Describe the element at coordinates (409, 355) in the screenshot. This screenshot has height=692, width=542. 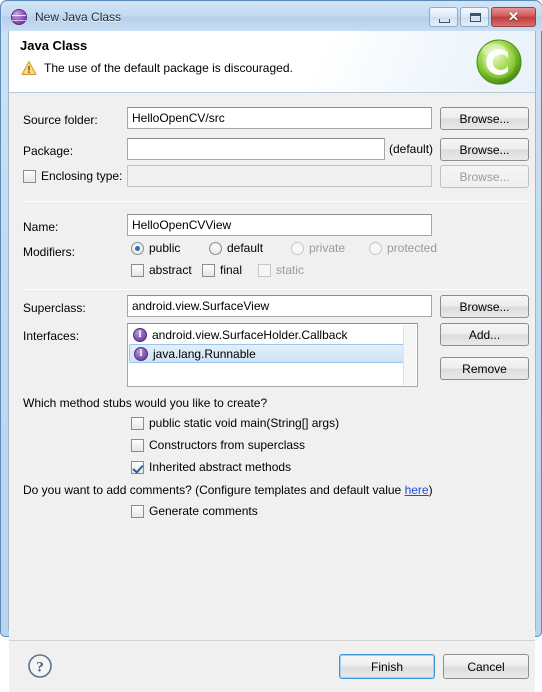
I see `interfaces-scrollbar` at that location.